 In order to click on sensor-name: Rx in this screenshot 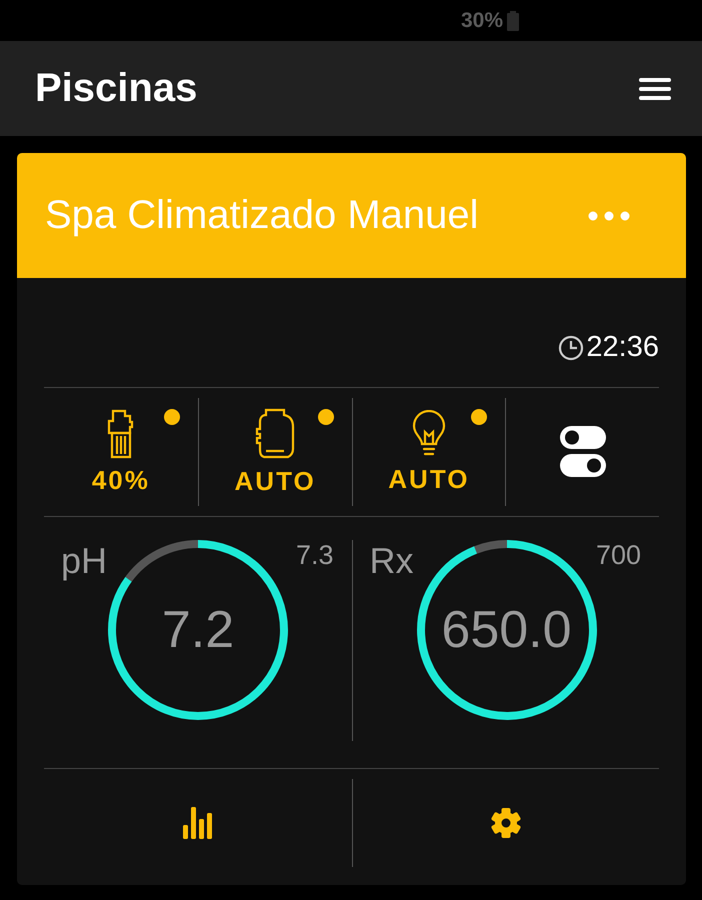, I will do `click(392, 561)`.